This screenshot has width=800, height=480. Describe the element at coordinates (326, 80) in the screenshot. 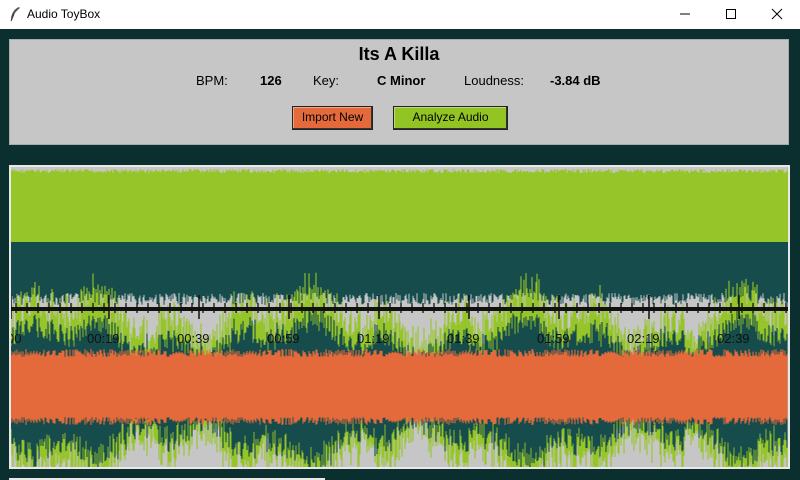

I see `key-label: Key:` at that location.